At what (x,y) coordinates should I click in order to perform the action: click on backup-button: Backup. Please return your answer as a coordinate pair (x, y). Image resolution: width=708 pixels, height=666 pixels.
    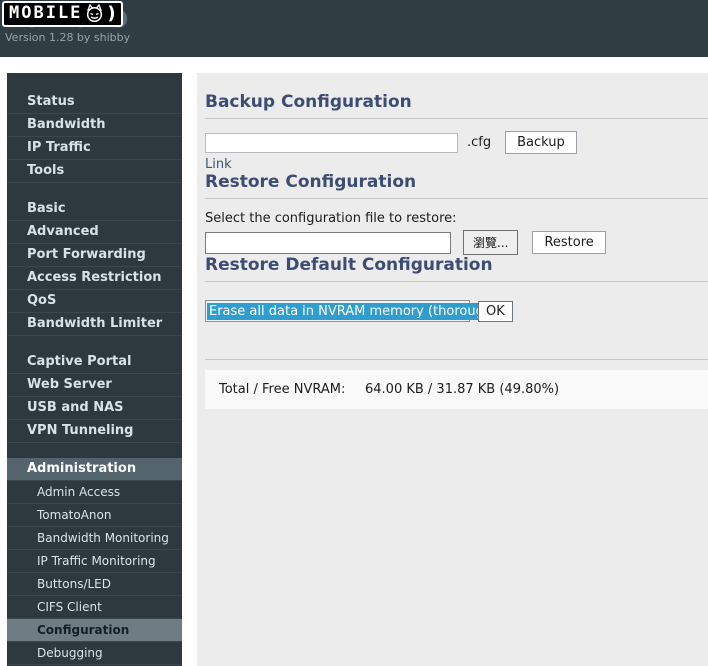
    Looking at the image, I should click on (541, 142).